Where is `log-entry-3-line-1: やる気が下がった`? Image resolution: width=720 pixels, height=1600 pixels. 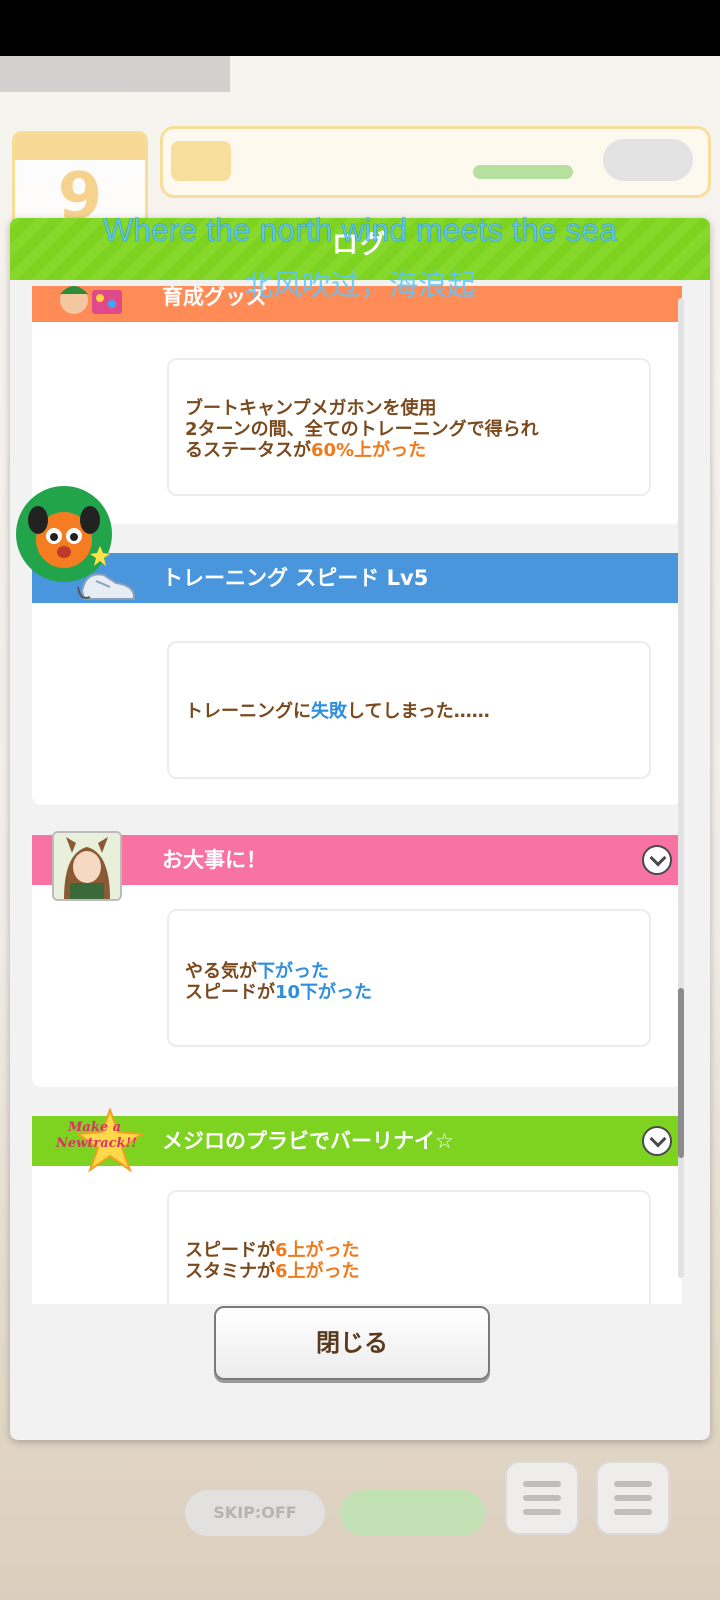
log-entry-3-line-1: やる気が下がった is located at coordinates (278, 971).